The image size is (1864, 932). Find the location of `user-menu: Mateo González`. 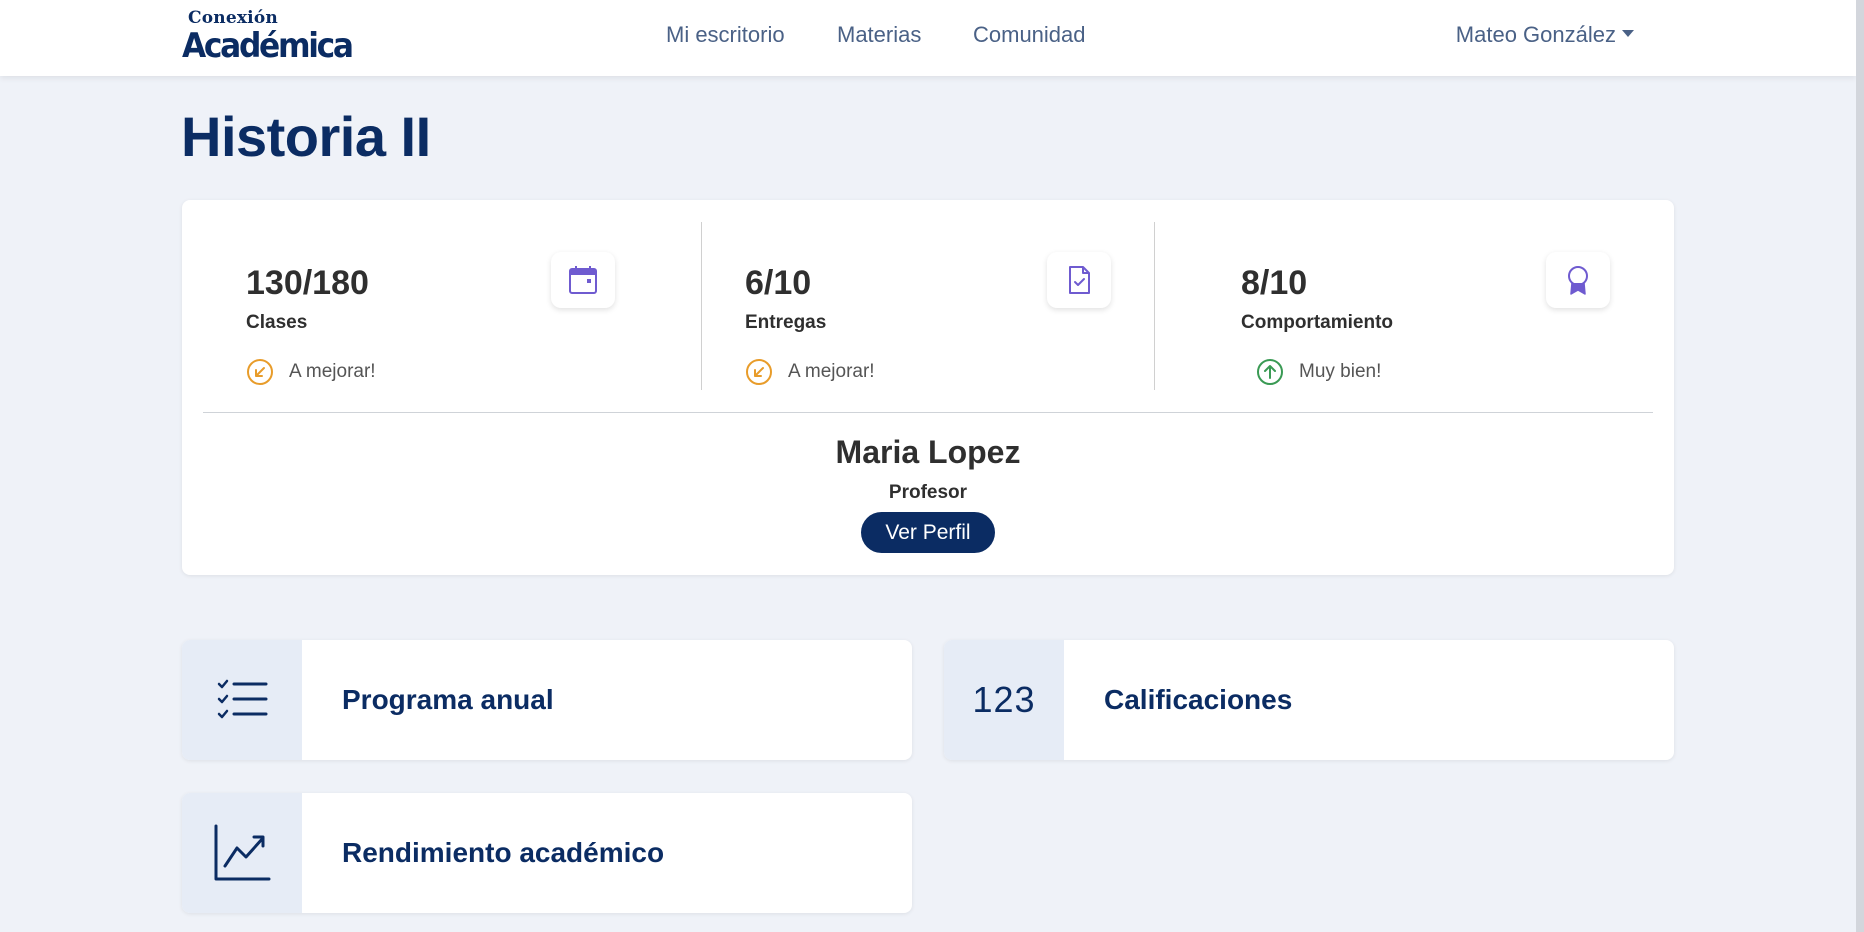

user-menu: Mateo González is located at coordinates (1545, 35).